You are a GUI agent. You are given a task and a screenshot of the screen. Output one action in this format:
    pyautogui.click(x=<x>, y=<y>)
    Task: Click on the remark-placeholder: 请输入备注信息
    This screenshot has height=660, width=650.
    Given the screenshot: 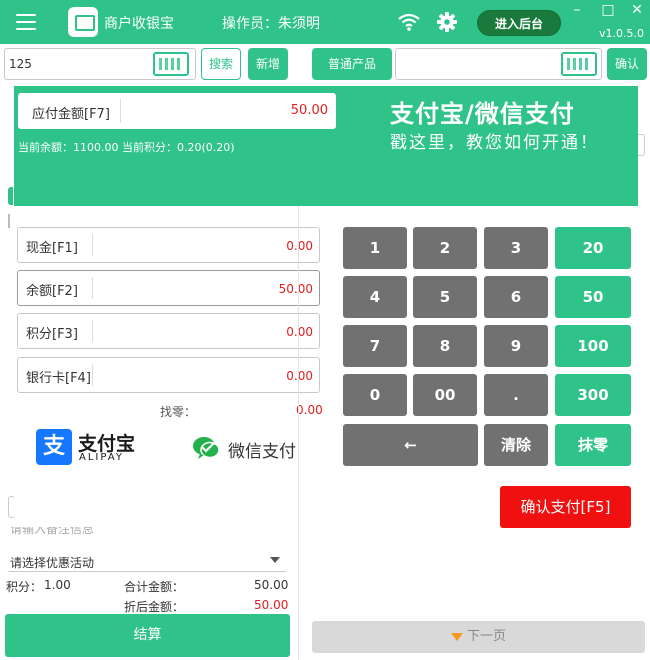 What is the action you would take?
    pyautogui.click(x=52, y=531)
    